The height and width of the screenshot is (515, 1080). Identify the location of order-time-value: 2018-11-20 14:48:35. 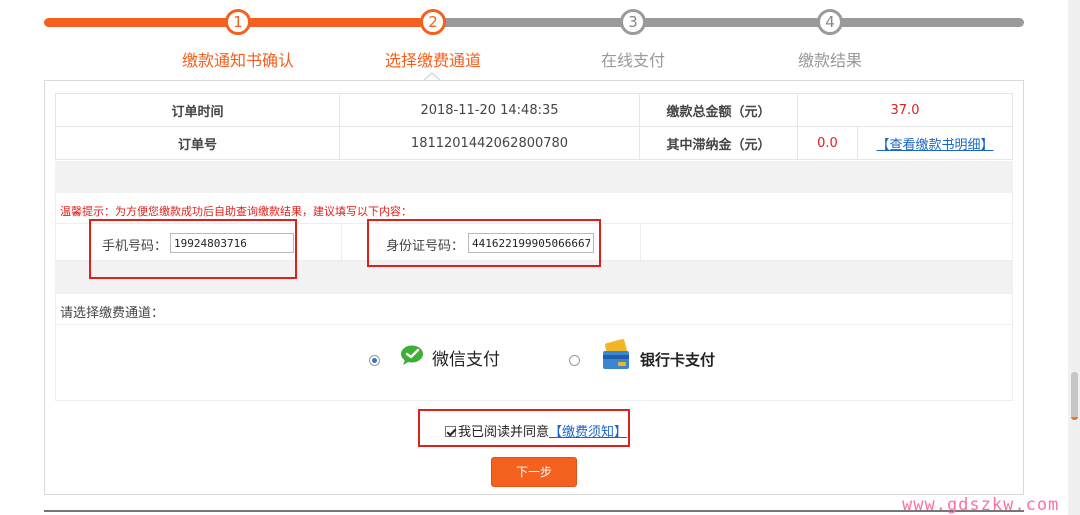
(489, 110).